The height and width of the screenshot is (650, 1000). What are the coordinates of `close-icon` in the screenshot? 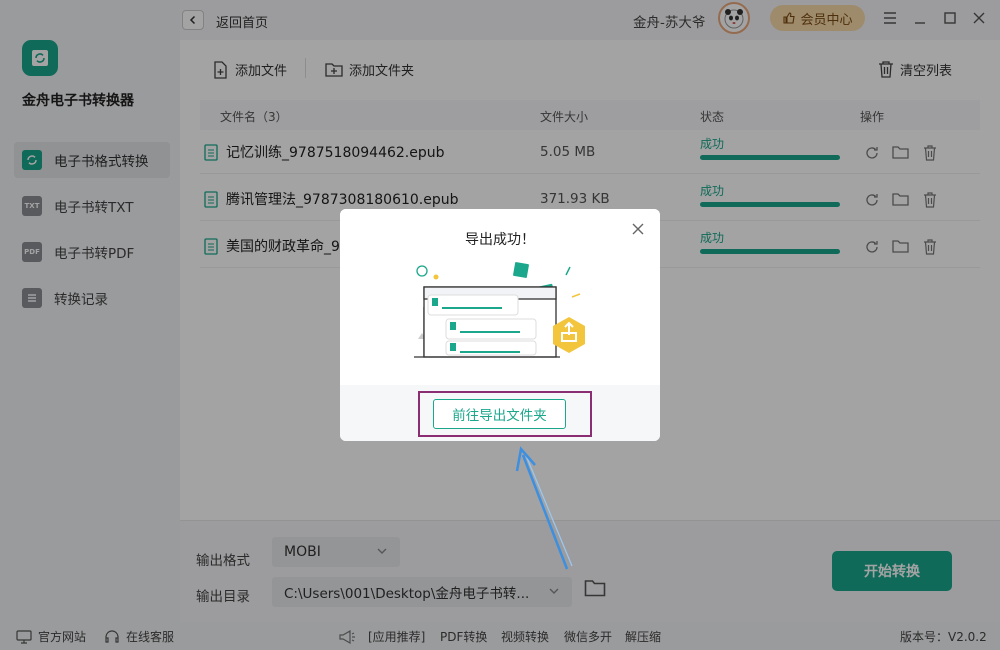 It's located at (638, 229).